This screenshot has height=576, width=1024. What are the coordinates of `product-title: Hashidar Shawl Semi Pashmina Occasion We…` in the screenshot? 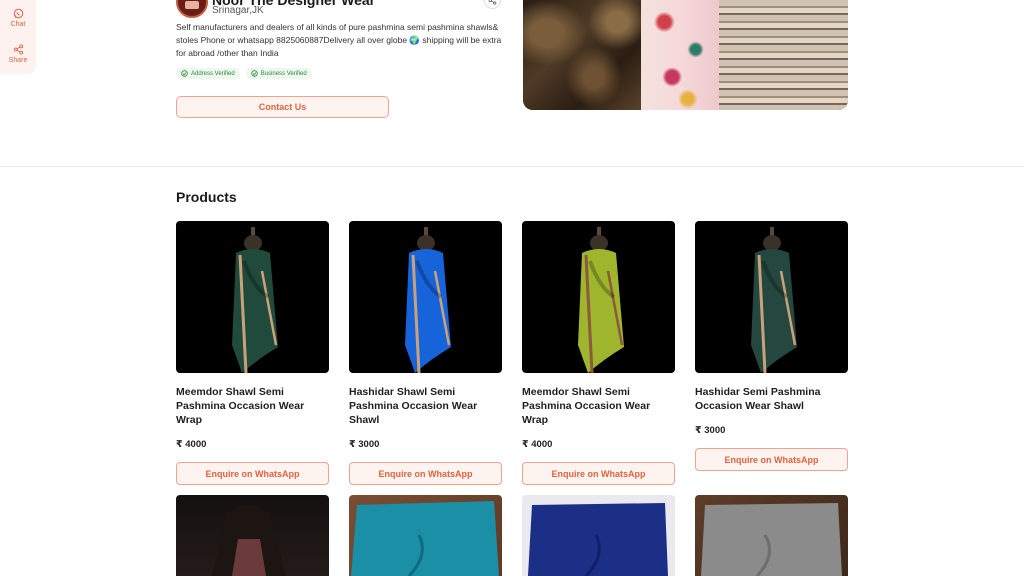 It's located at (425, 406).